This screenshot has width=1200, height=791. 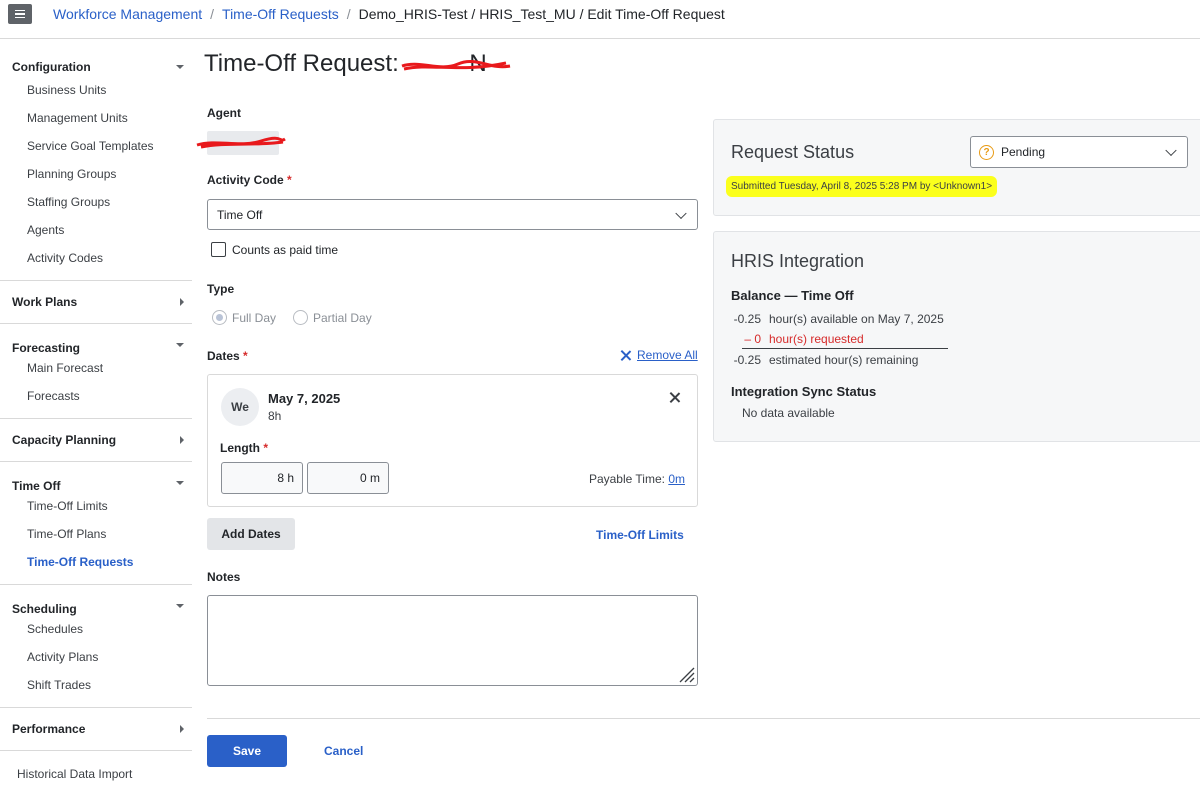 I want to click on date-value: May 7, 2025, so click(x=304, y=398).